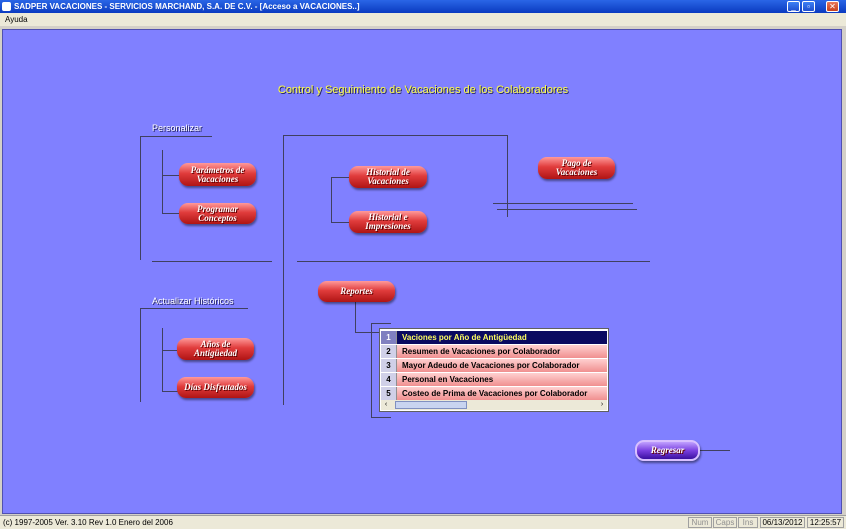  Describe the element at coordinates (389, 351) in the screenshot. I see `list-item-number: 2` at that location.